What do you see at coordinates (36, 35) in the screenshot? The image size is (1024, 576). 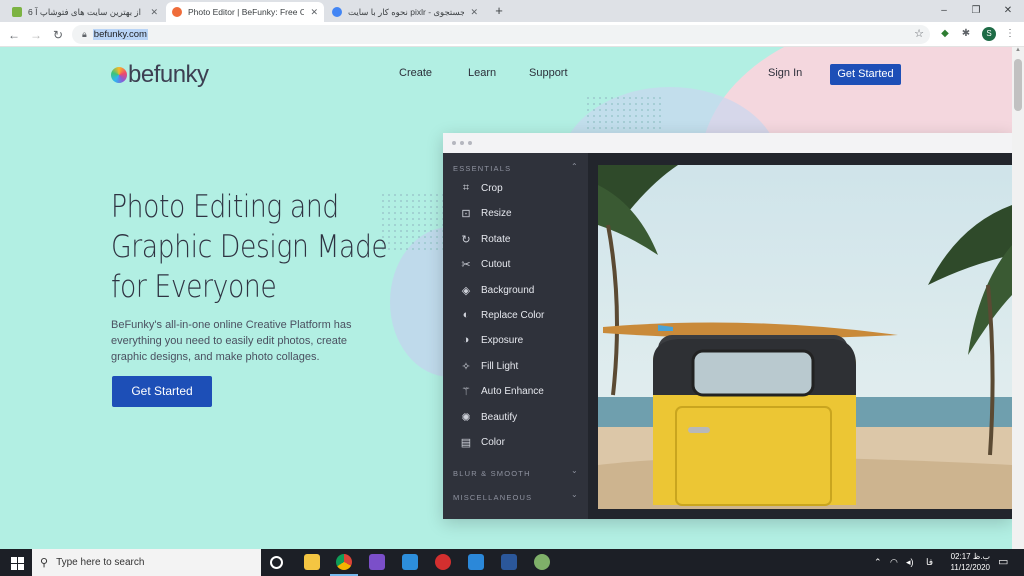 I see `forward-arrow-icon: →` at bounding box center [36, 35].